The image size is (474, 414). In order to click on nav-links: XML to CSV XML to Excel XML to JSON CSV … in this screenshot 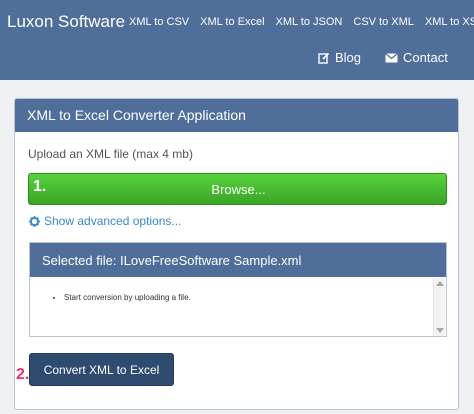, I will do `click(301, 22)`.